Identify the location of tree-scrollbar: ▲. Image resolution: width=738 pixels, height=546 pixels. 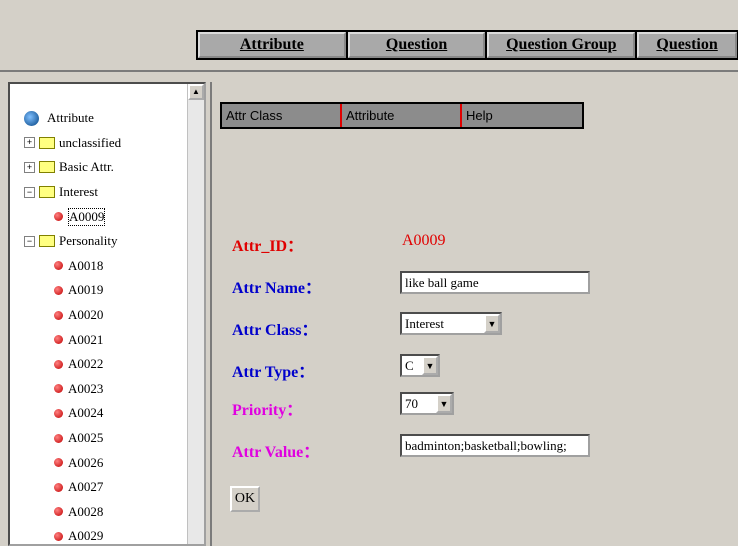
(195, 314).